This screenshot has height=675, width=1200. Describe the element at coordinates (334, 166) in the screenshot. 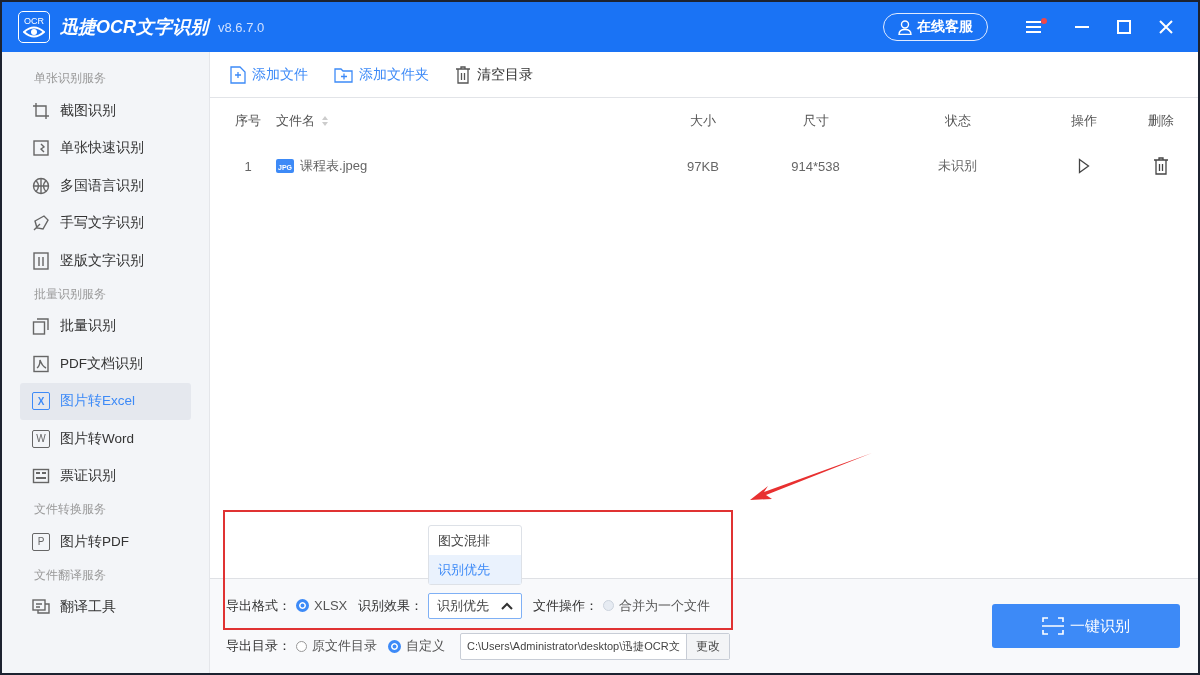

I see `file-name: 课程表.jpeg` at that location.